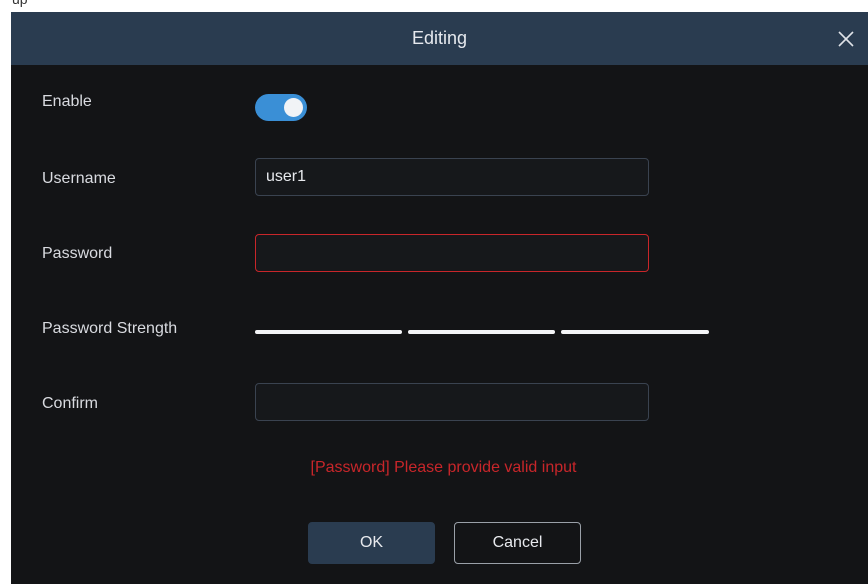 The height and width of the screenshot is (584, 868). What do you see at coordinates (79, 178) in the screenshot?
I see `username-label: Username` at bounding box center [79, 178].